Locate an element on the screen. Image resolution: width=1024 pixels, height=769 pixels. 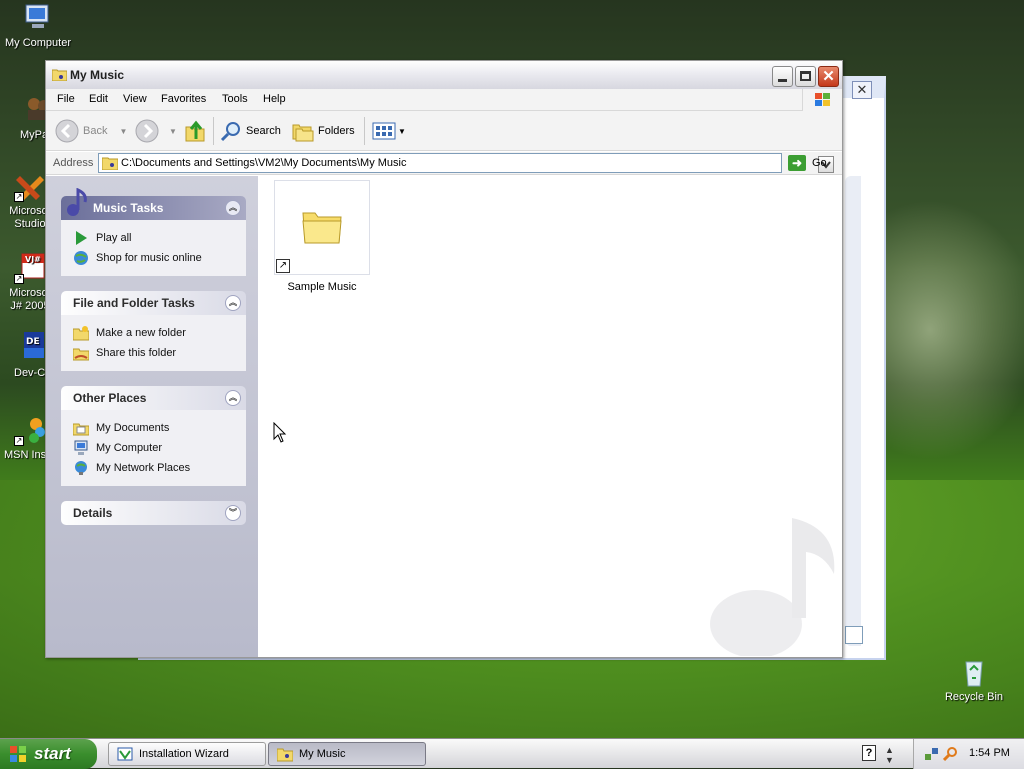
file-folder-tasks-header: File and Folder Tasks ︽ is located at coordinates (153, 303).